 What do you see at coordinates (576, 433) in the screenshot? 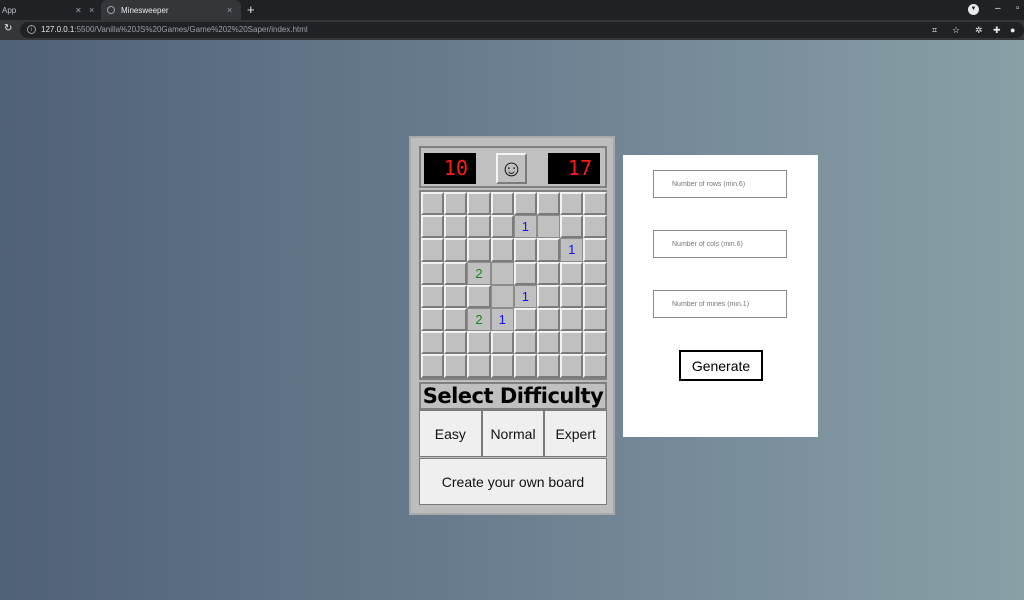
I see `expert-button: Expert` at bounding box center [576, 433].